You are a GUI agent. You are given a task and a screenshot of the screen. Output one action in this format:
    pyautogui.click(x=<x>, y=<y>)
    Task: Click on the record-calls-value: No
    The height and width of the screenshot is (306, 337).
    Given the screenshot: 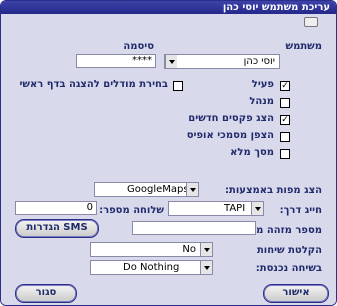 What is the action you would take?
    pyautogui.click(x=189, y=249)
    